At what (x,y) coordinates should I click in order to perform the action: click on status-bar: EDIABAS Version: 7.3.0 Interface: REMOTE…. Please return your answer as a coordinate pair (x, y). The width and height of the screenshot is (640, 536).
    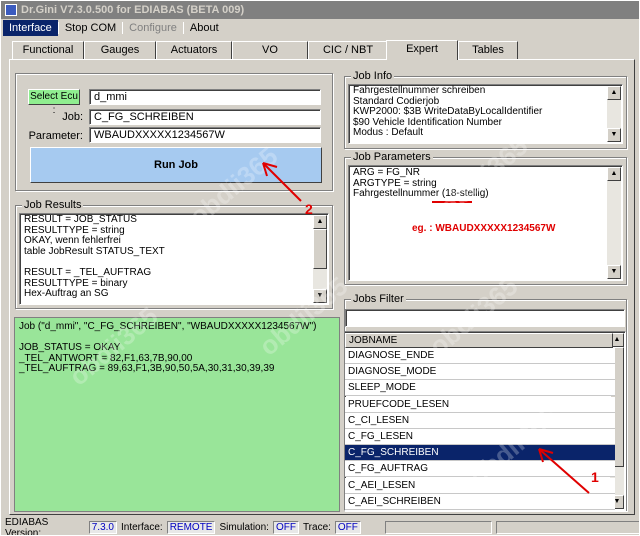
    Looking at the image, I should click on (320, 526).